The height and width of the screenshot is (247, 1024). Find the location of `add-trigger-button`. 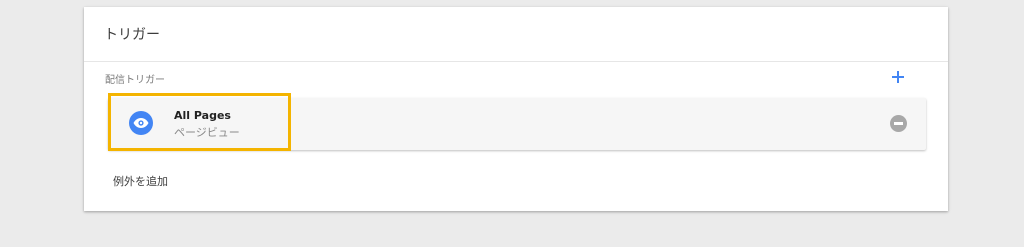

add-trigger-button is located at coordinates (898, 77).